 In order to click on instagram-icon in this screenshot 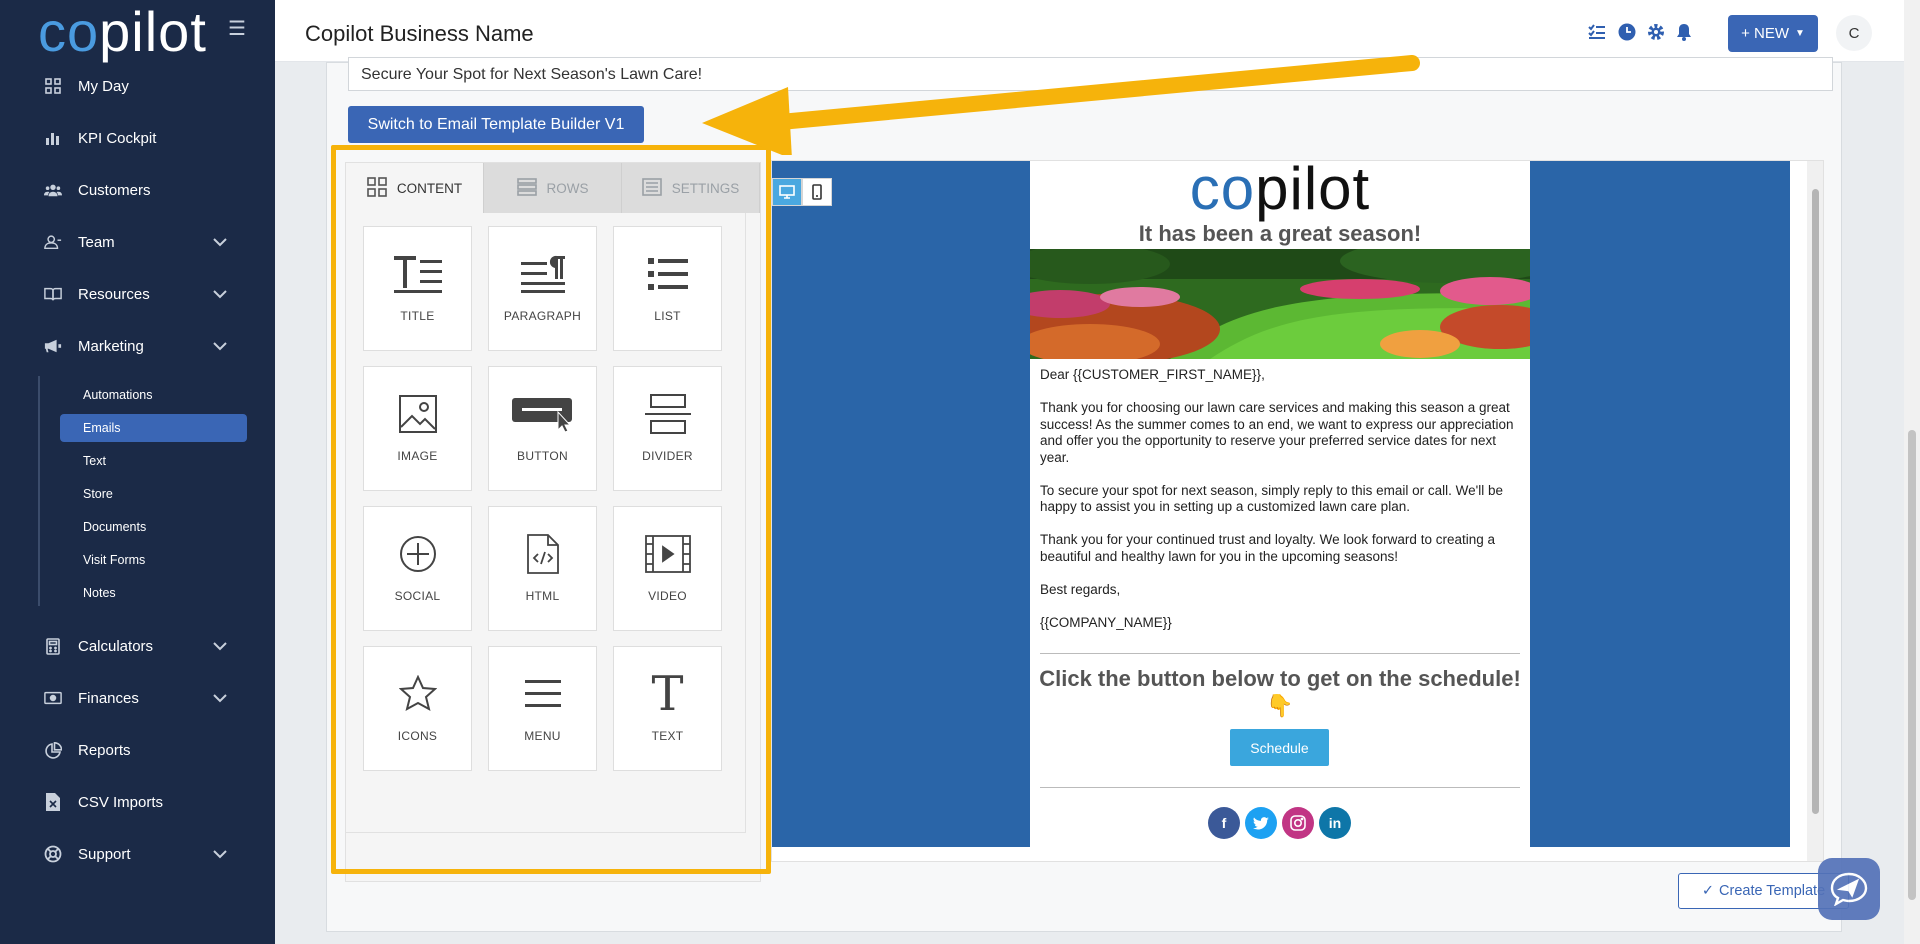, I will do `click(1298, 823)`.